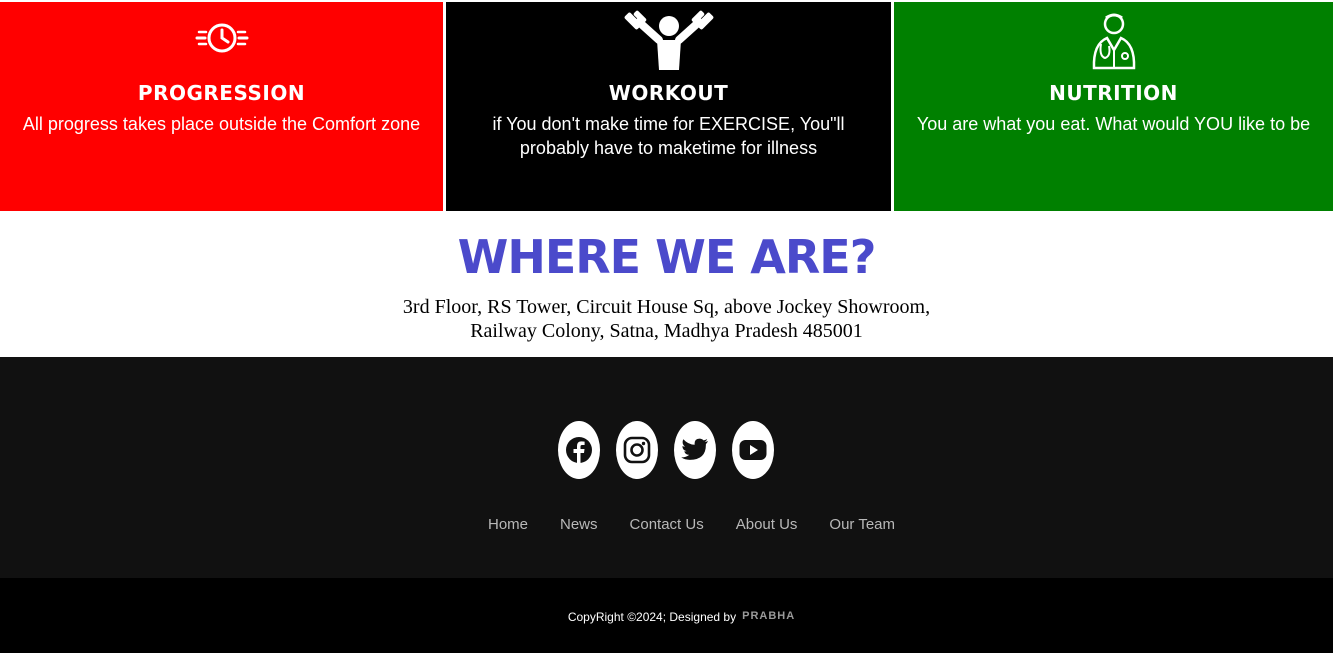  What do you see at coordinates (221, 40) in the screenshot?
I see `clock-icon` at bounding box center [221, 40].